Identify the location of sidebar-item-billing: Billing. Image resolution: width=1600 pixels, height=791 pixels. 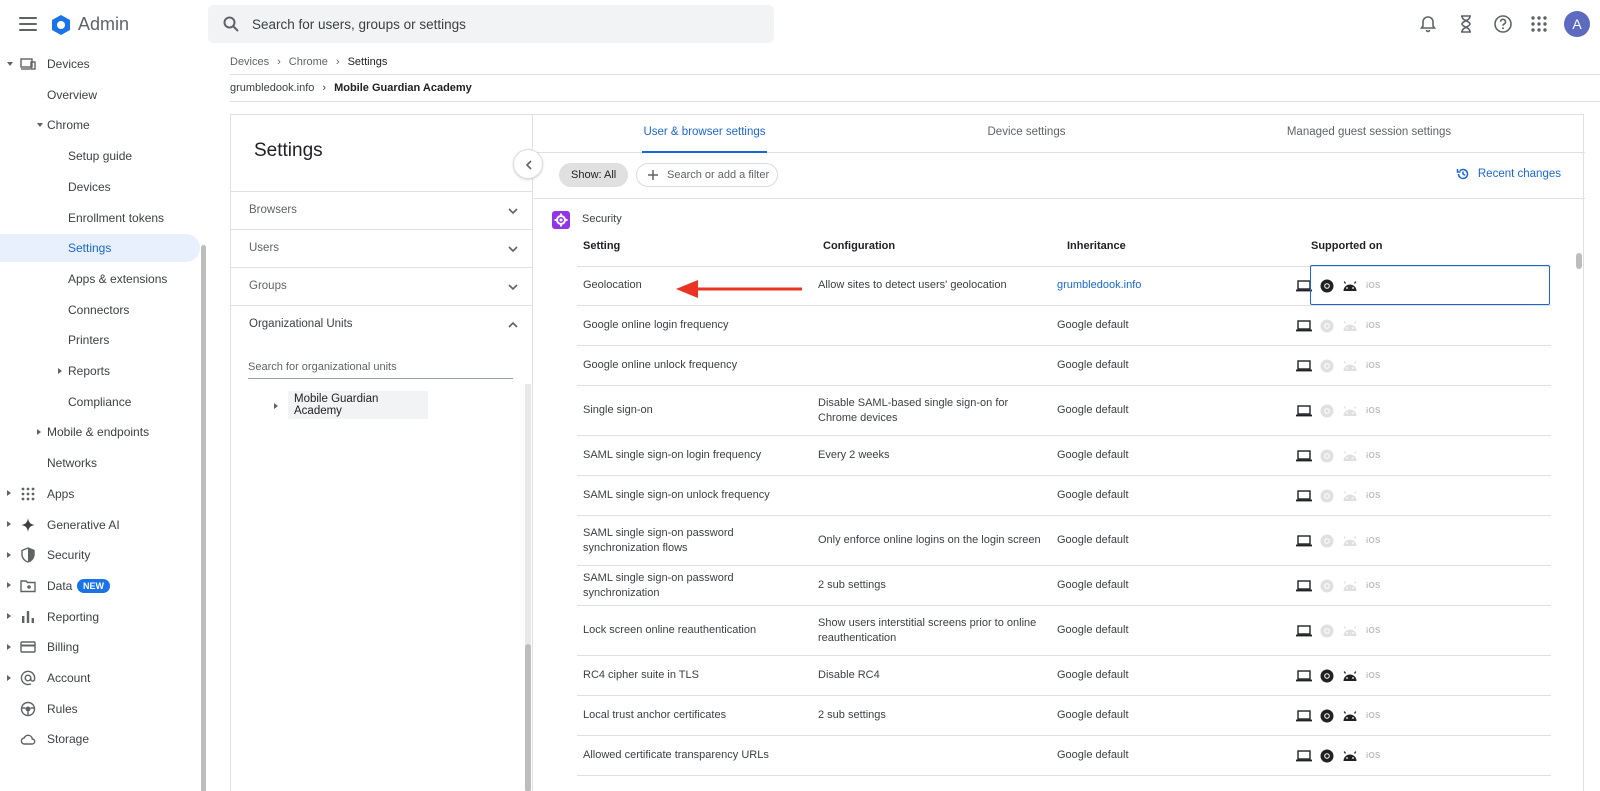
(100, 647).